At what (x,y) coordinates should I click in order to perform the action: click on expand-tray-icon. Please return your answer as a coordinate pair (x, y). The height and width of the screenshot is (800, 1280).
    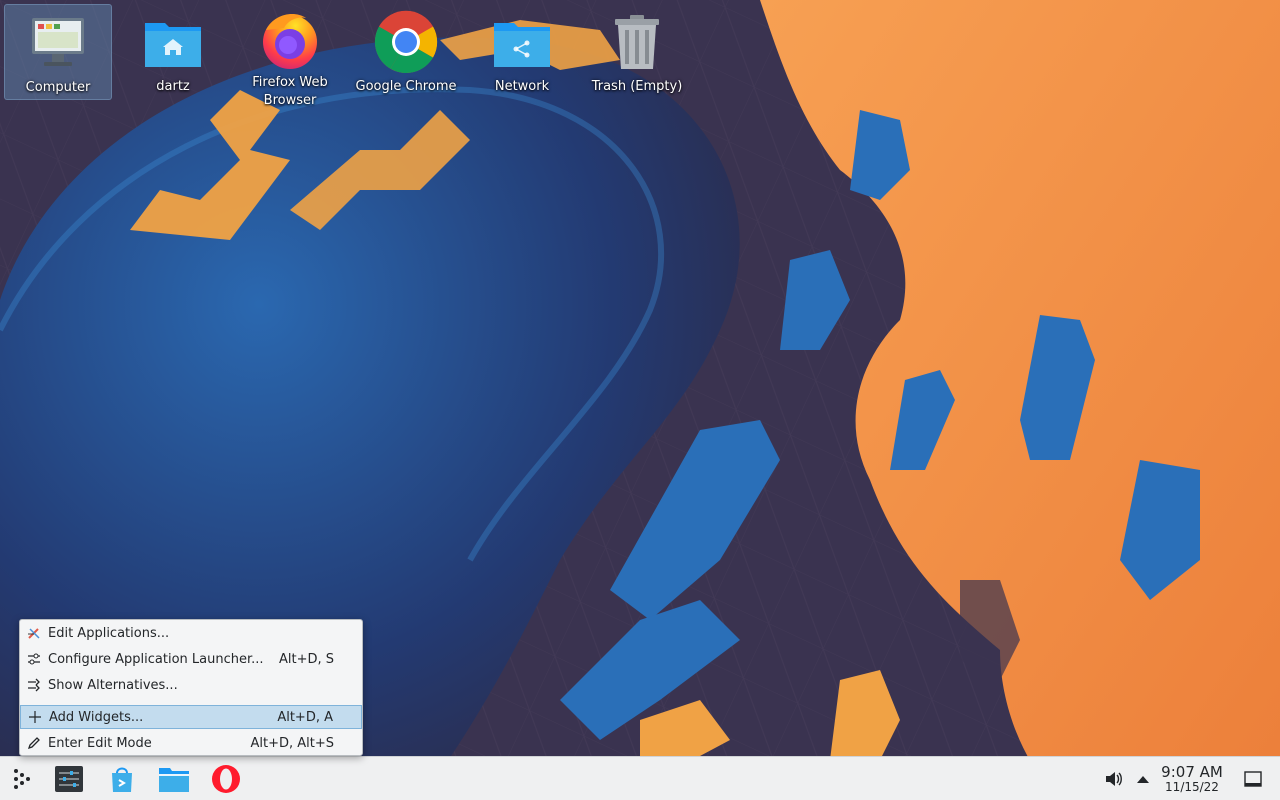
    Looking at the image, I should click on (1143, 779).